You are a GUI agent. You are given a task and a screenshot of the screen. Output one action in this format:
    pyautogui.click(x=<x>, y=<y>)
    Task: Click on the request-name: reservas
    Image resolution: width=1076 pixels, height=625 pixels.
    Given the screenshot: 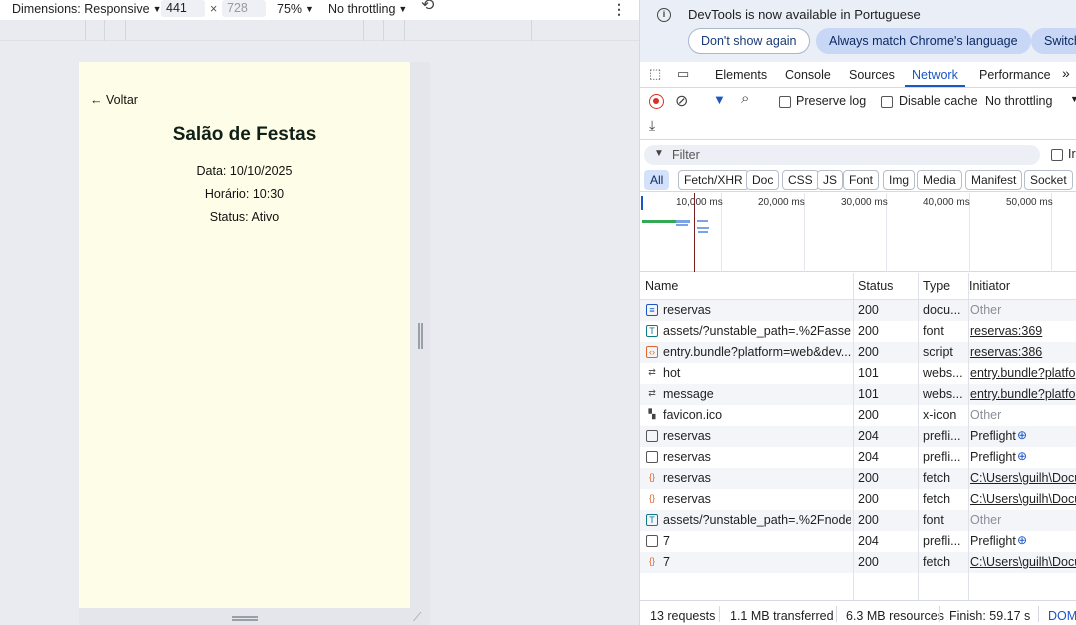 What is the action you would take?
    pyautogui.click(x=687, y=436)
    